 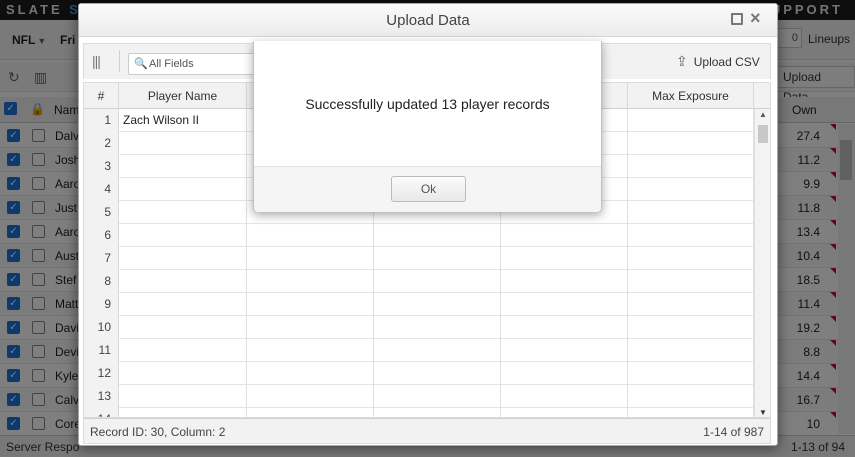 I want to click on scroll-thumb, so click(x=763, y=134).